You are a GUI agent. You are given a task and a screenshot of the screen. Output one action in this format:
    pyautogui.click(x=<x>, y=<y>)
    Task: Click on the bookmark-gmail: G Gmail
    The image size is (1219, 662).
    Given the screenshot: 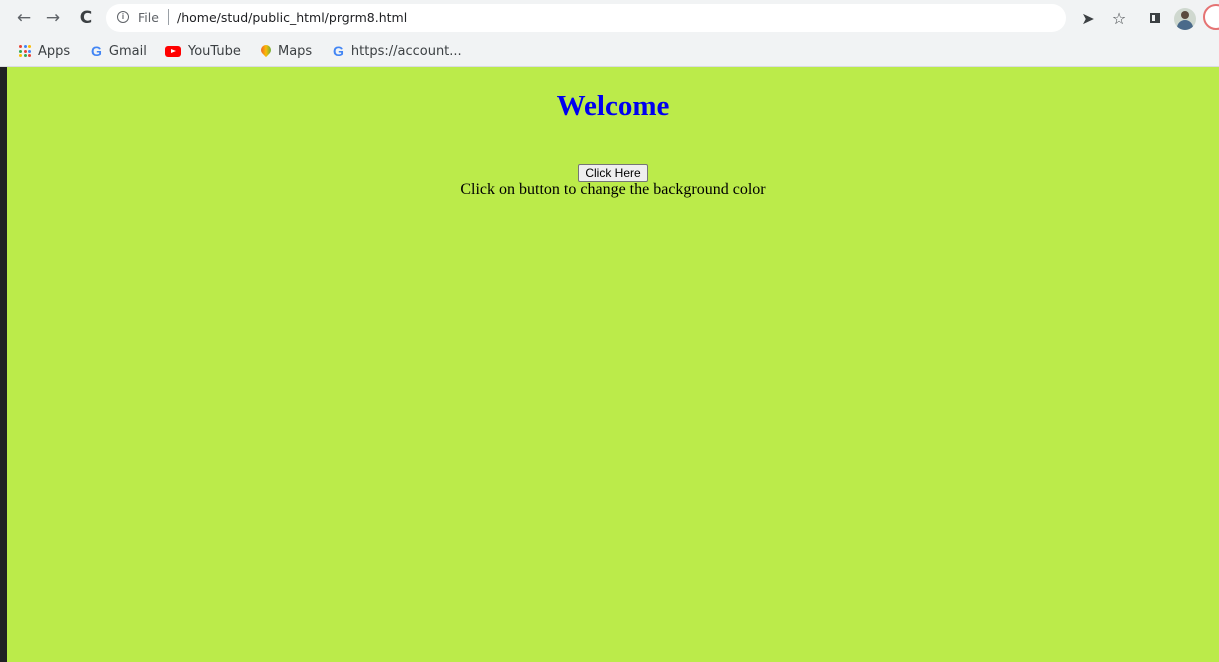 What is the action you would take?
    pyautogui.click(x=119, y=51)
    